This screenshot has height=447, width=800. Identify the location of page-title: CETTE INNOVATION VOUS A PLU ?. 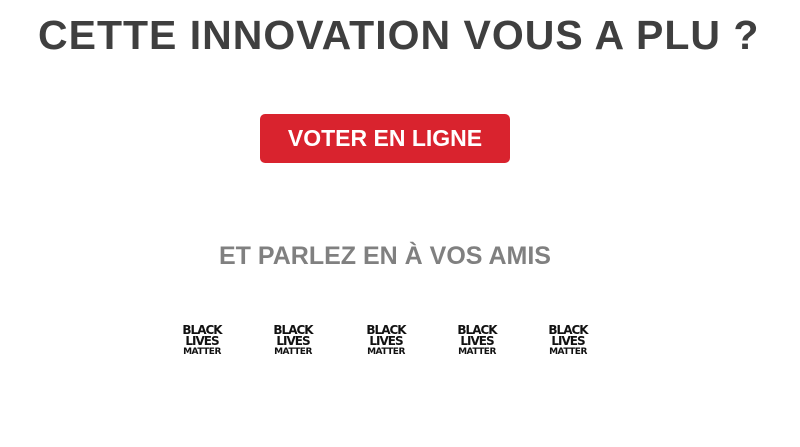
(399, 35).